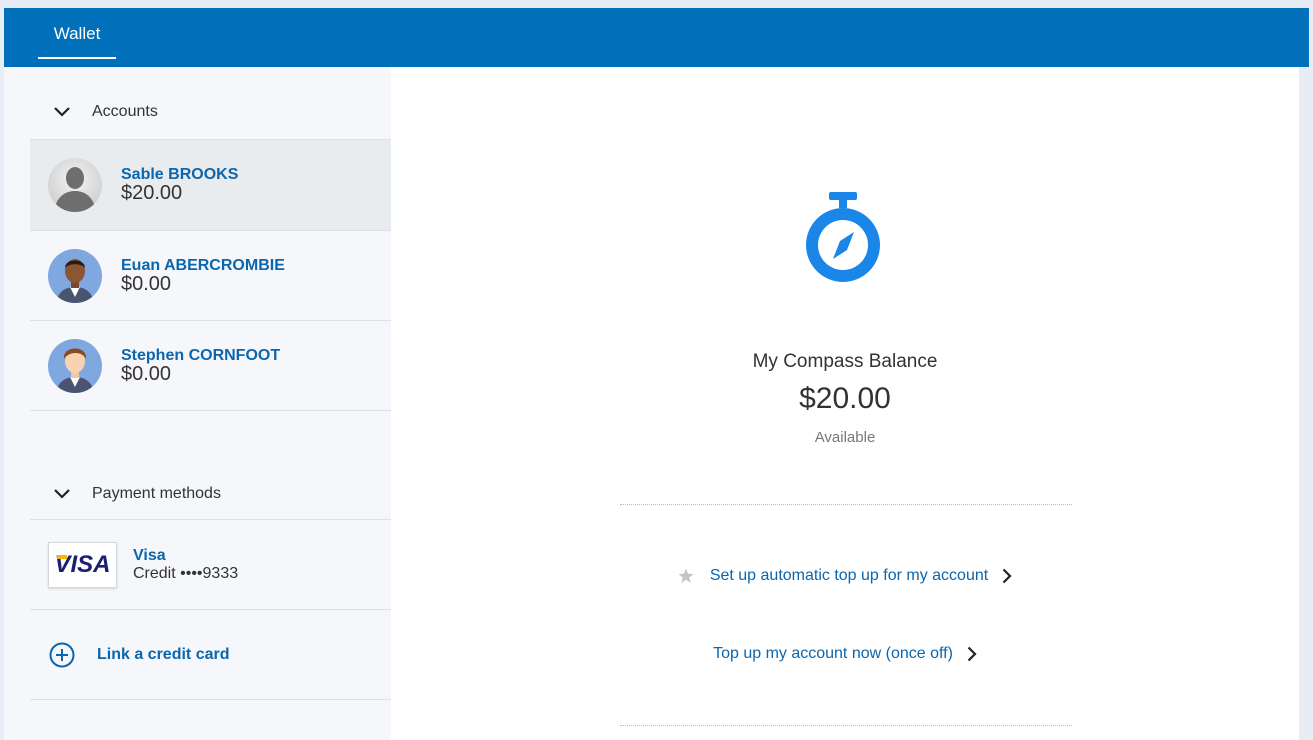 The height and width of the screenshot is (740, 1313). I want to click on card-description: Credit ••••9333, so click(186, 573).